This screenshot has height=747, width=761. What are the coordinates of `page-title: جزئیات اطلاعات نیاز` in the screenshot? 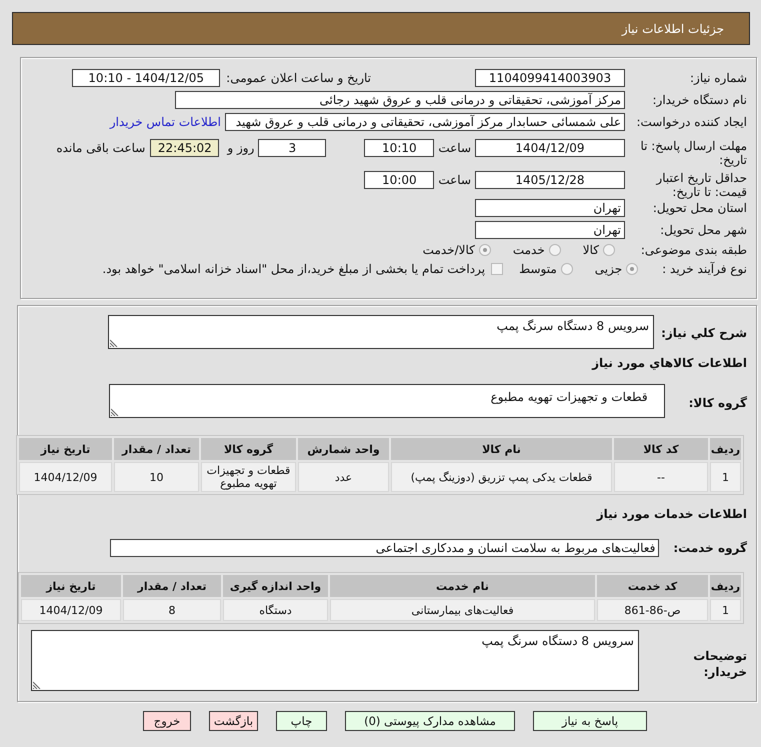 It's located at (673, 29).